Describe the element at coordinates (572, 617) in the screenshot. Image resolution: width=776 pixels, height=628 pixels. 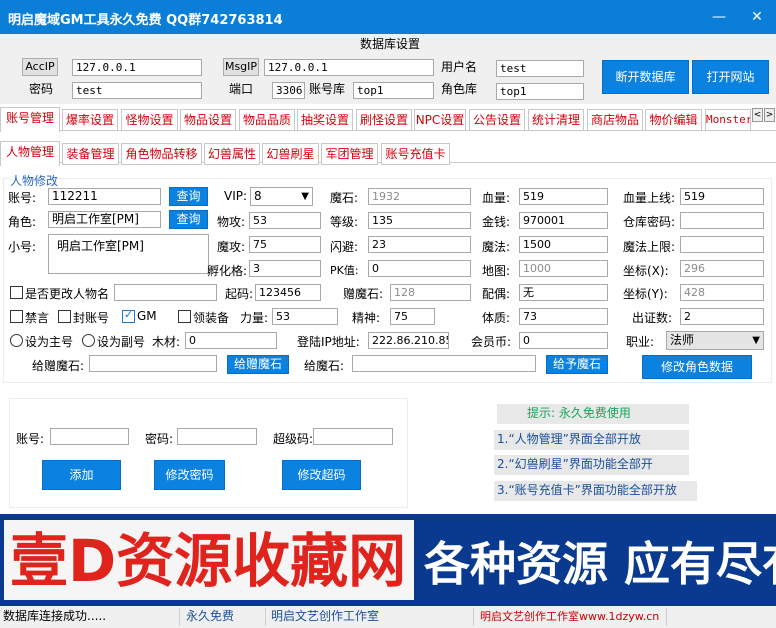
I see `status-website: 明启文艺创作工作室www.1dzyw.cn` at that location.